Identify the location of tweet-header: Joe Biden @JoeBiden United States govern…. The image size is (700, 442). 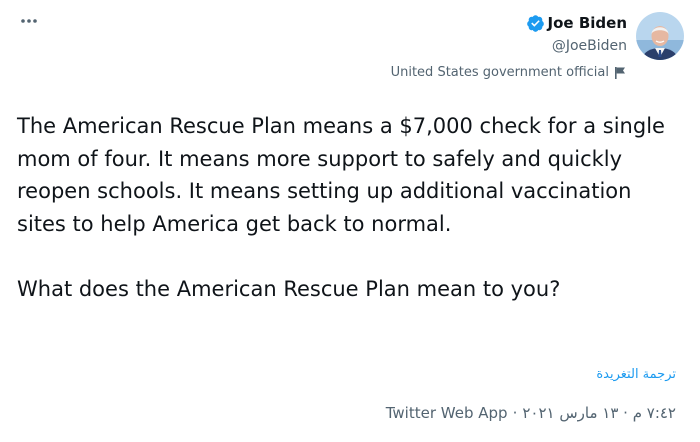
(537, 46).